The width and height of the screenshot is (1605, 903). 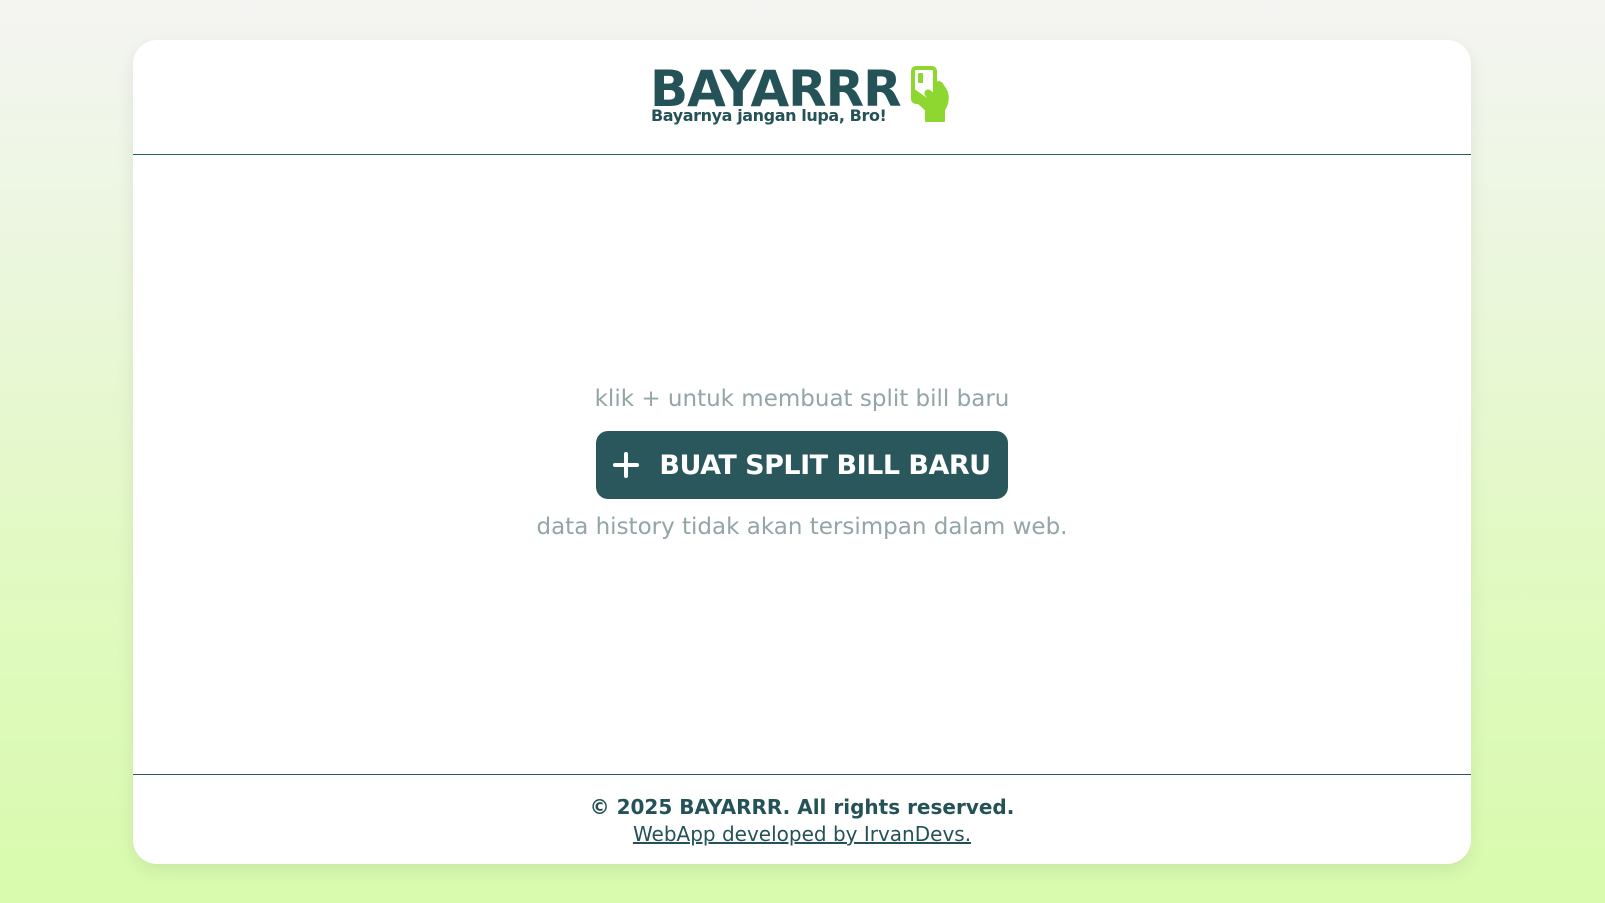 I want to click on copyright-text: © 2025 BAYARRR. All rights reserved., so click(x=802, y=807).